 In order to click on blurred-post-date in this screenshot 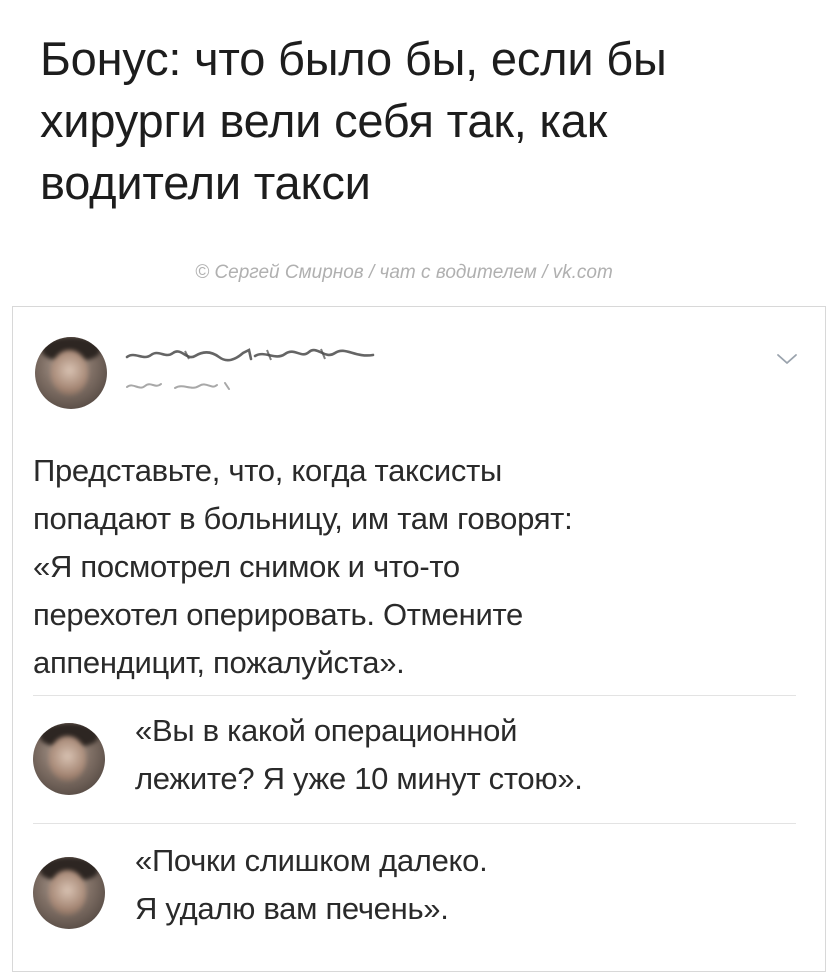, I will do `click(178, 386)`.